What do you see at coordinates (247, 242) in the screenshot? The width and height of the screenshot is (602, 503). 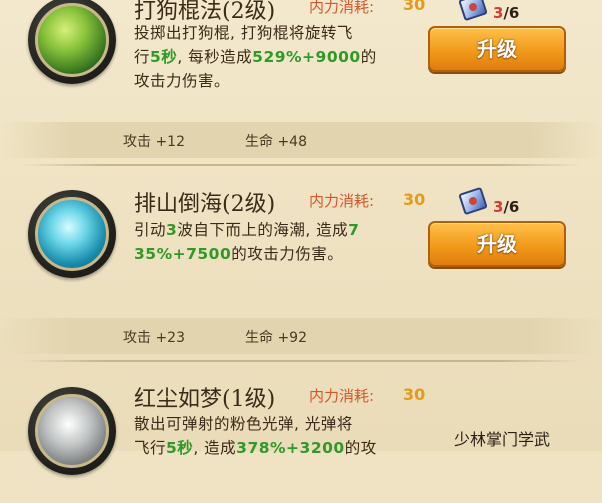 I see `skill-description: 引动3波自下而上的海潮, 造成7 35%+7500的攻击力伤害。` at bounding box center [247, 242].